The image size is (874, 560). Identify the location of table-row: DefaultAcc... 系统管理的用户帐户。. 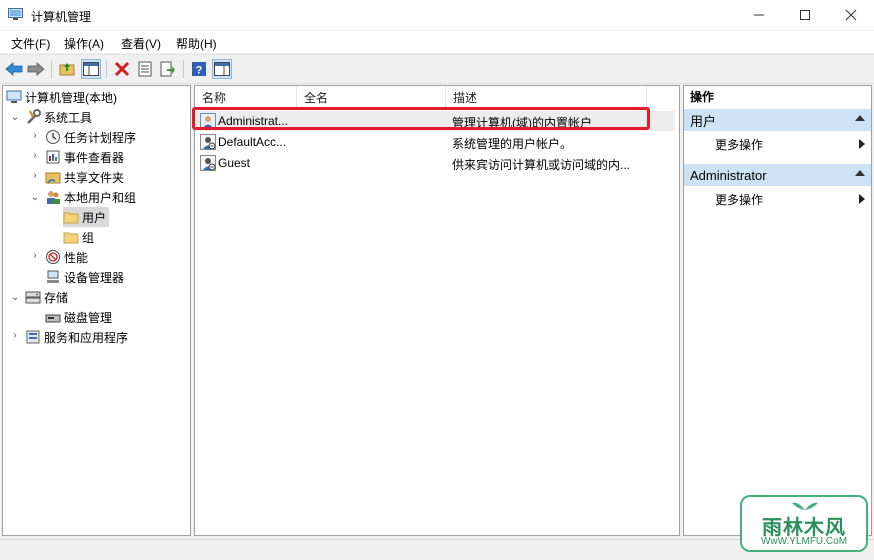
(435, 142).